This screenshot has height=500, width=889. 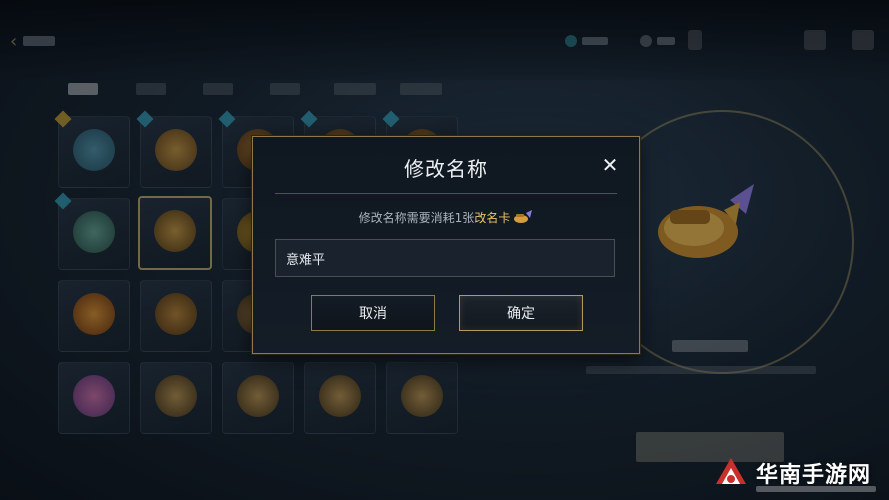 I want to click on confirm-button: 确定, so click(x=521, y=313).